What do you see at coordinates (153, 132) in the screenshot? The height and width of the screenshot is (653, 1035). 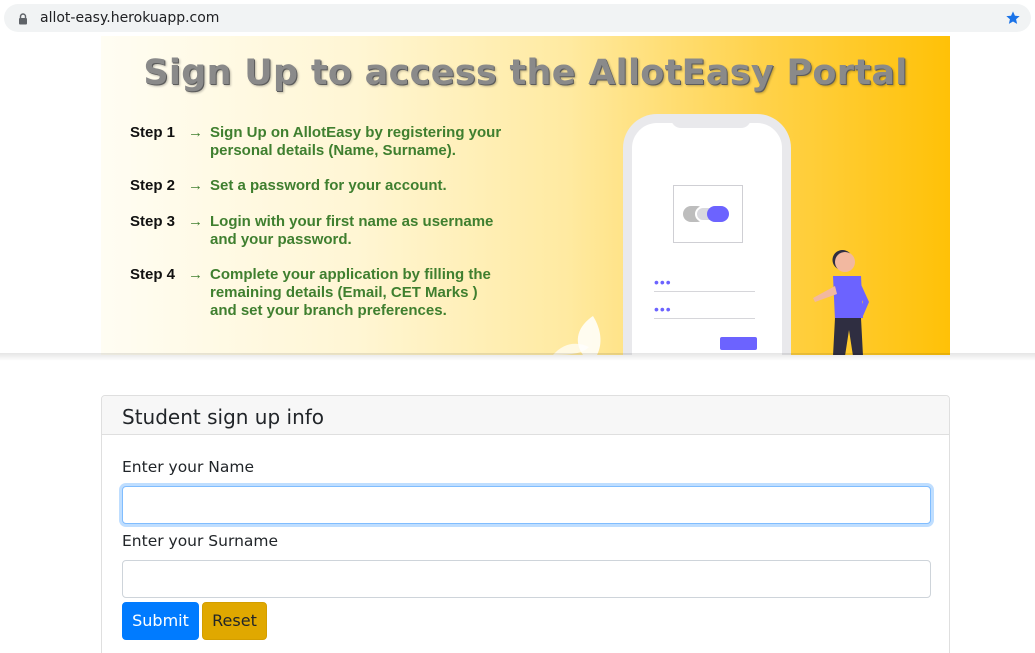 I see `step-label: Step 1` at bounding box center [153, 132].